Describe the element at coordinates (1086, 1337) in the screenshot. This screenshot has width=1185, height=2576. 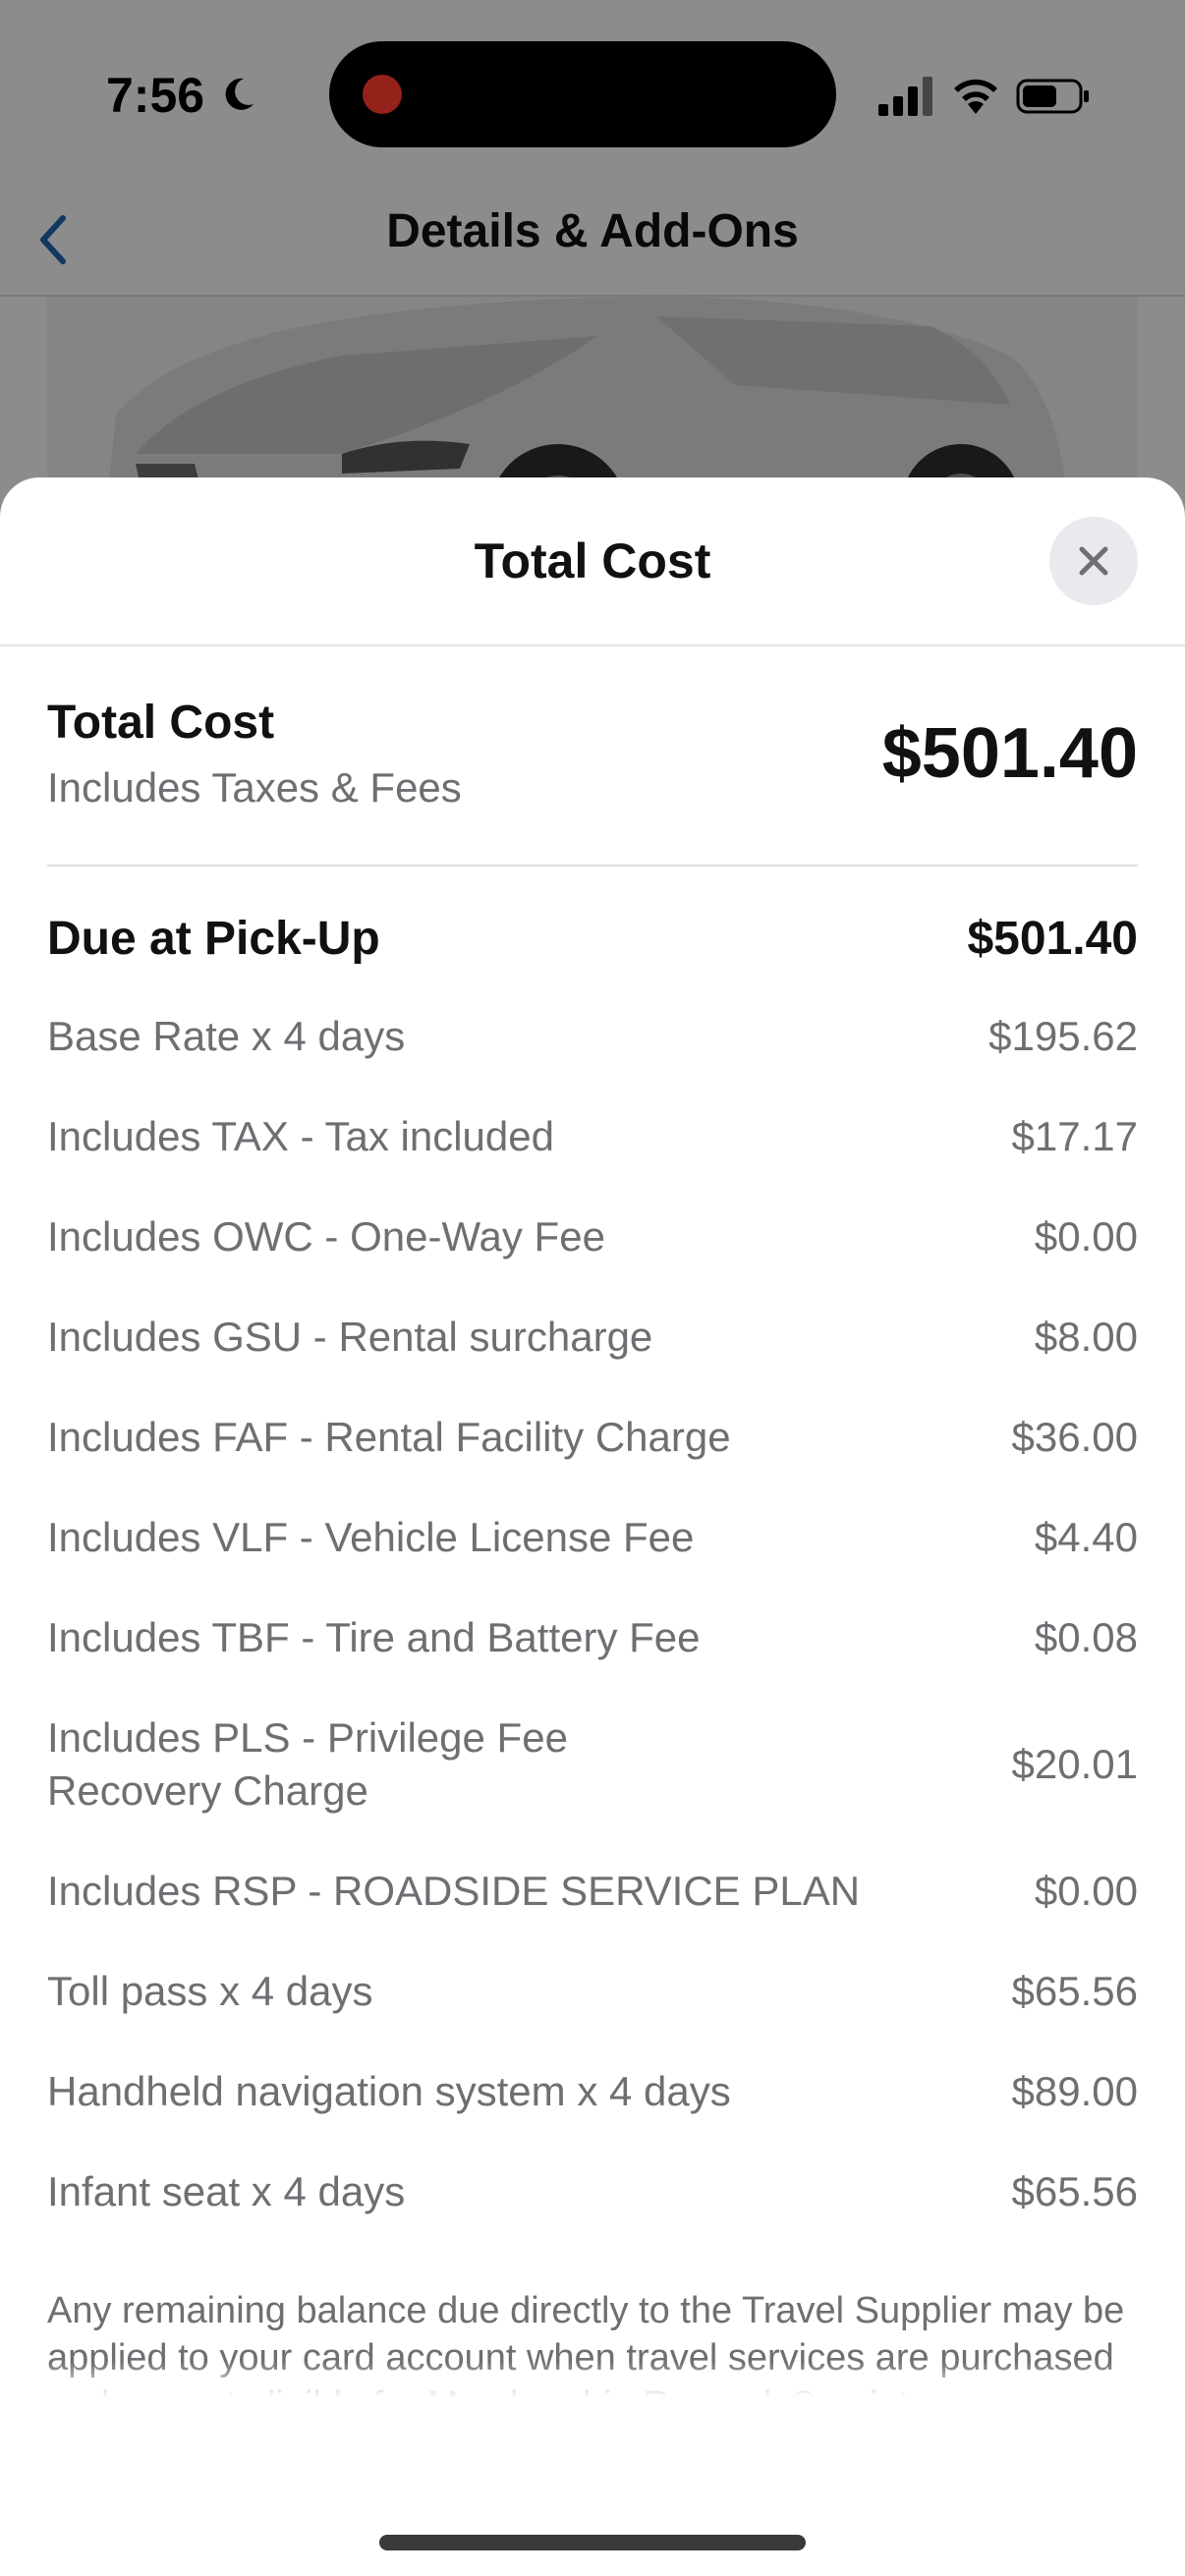
I see `line-item-value: $8.00` at that location.